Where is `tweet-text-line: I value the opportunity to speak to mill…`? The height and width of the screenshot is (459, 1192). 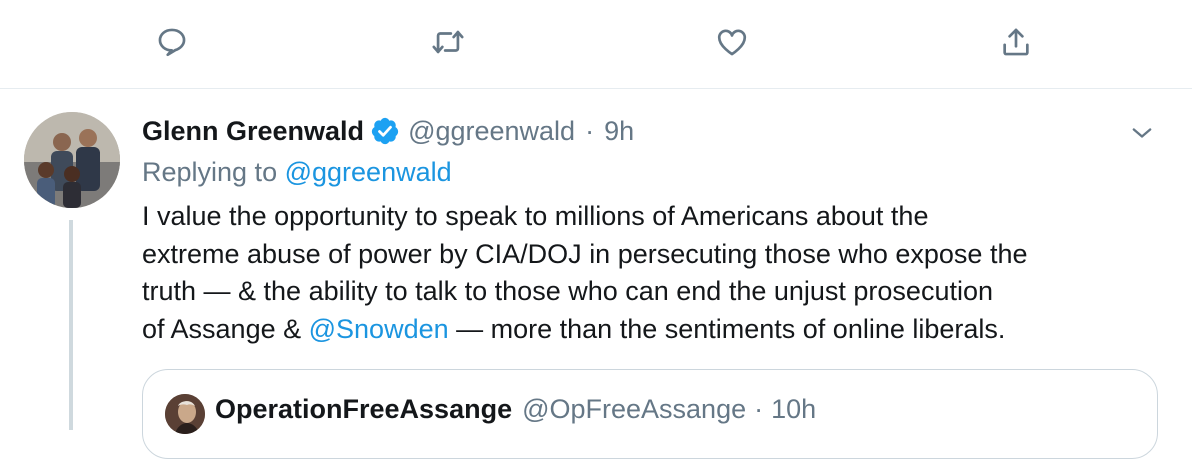 tweet-text-line: I value the opportunity to speak to mill… is located at coordinates (535, 216).